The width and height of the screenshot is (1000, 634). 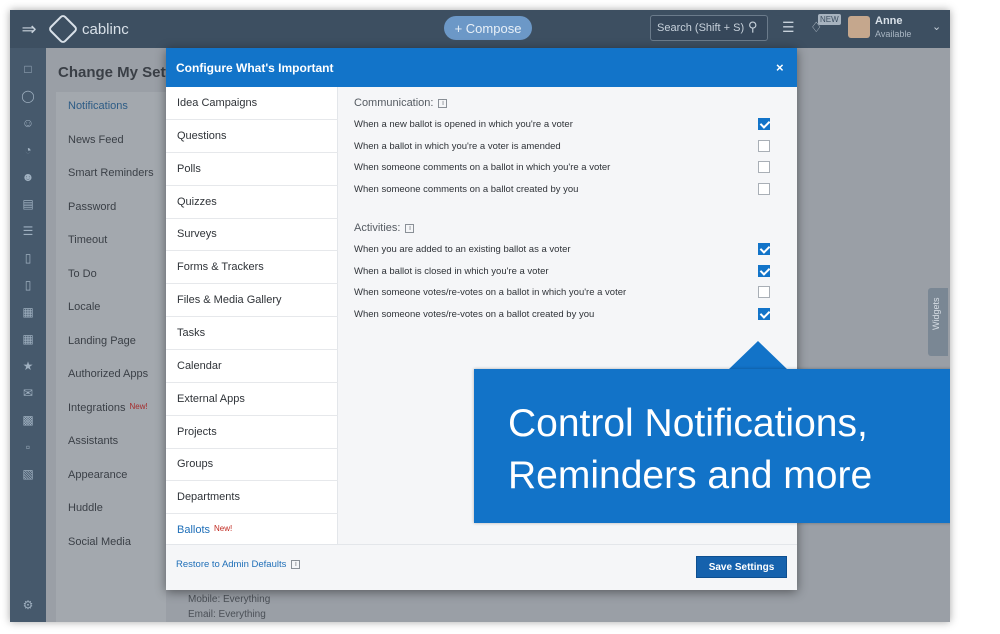 I want to click on settings-nav-item: Integrations New!, so click(x=108, y=408).